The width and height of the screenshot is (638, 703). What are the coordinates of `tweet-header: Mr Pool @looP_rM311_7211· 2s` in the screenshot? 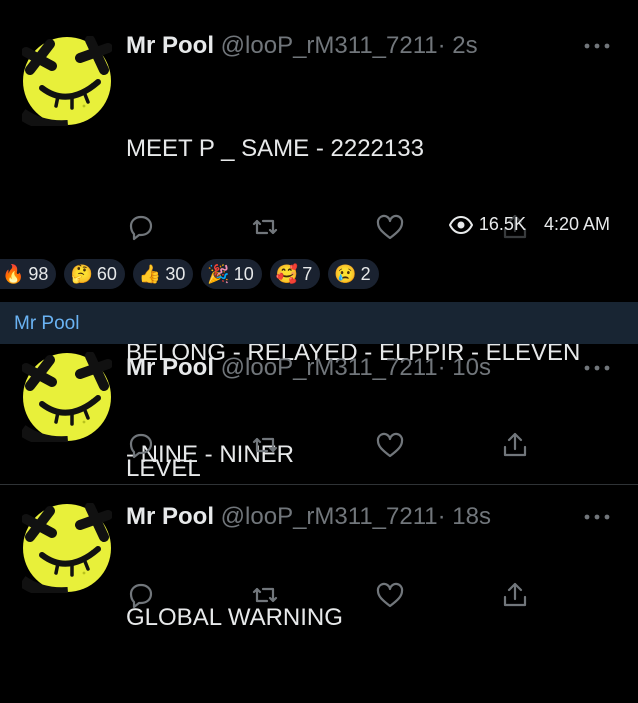 It's located at (302, 46).